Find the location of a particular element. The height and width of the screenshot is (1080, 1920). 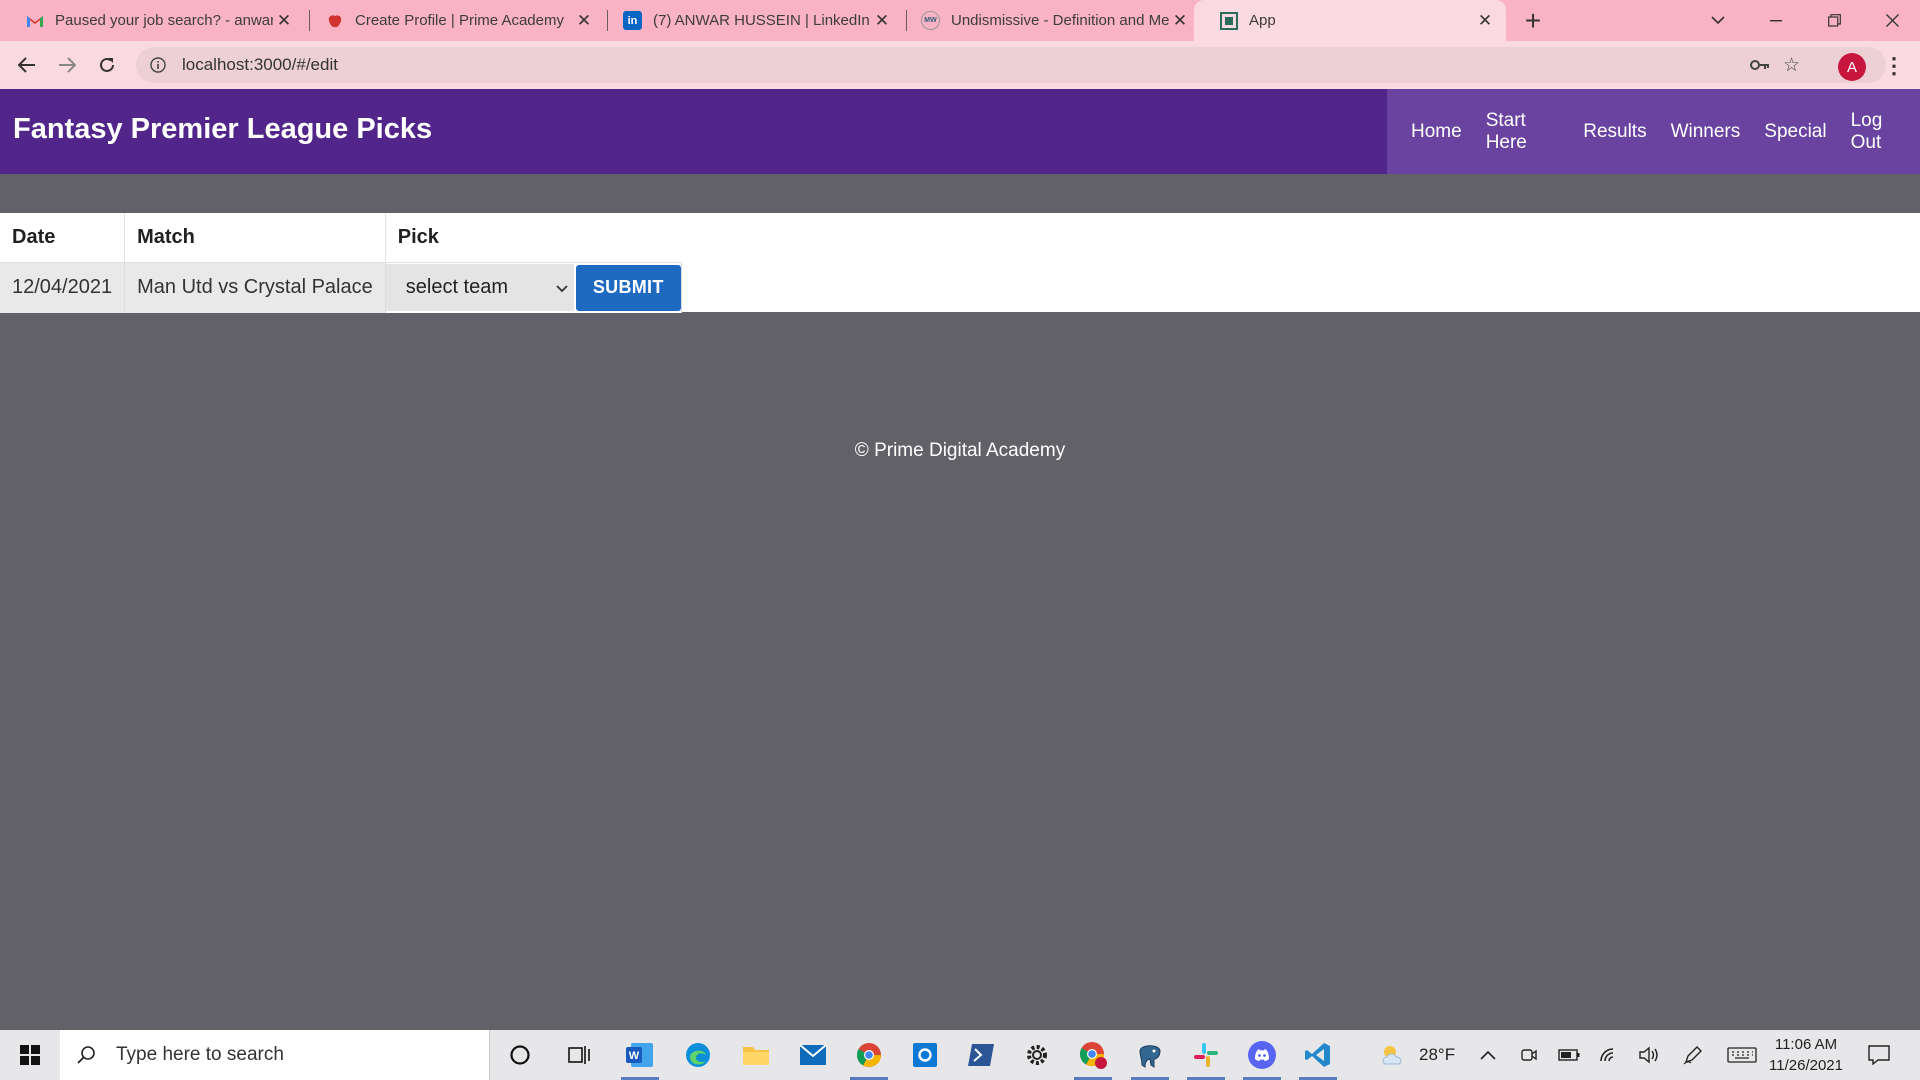

outlook-icon is located at coordinates (925, 1055).